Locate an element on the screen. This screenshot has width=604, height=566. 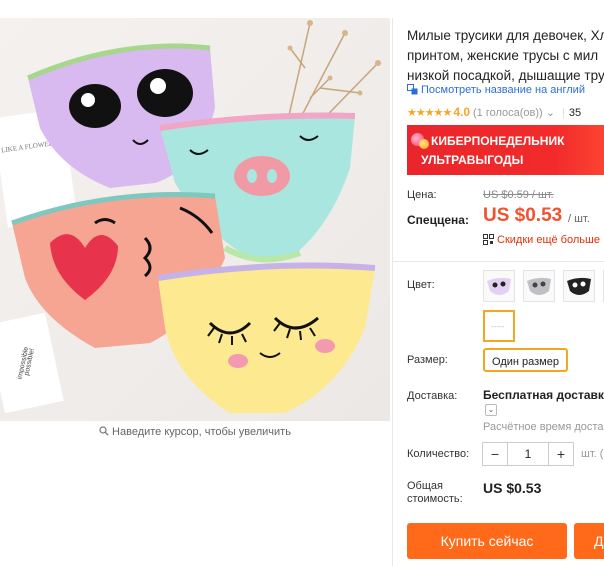
total-label-line: стоимость: is located at coordinates (435, 499).